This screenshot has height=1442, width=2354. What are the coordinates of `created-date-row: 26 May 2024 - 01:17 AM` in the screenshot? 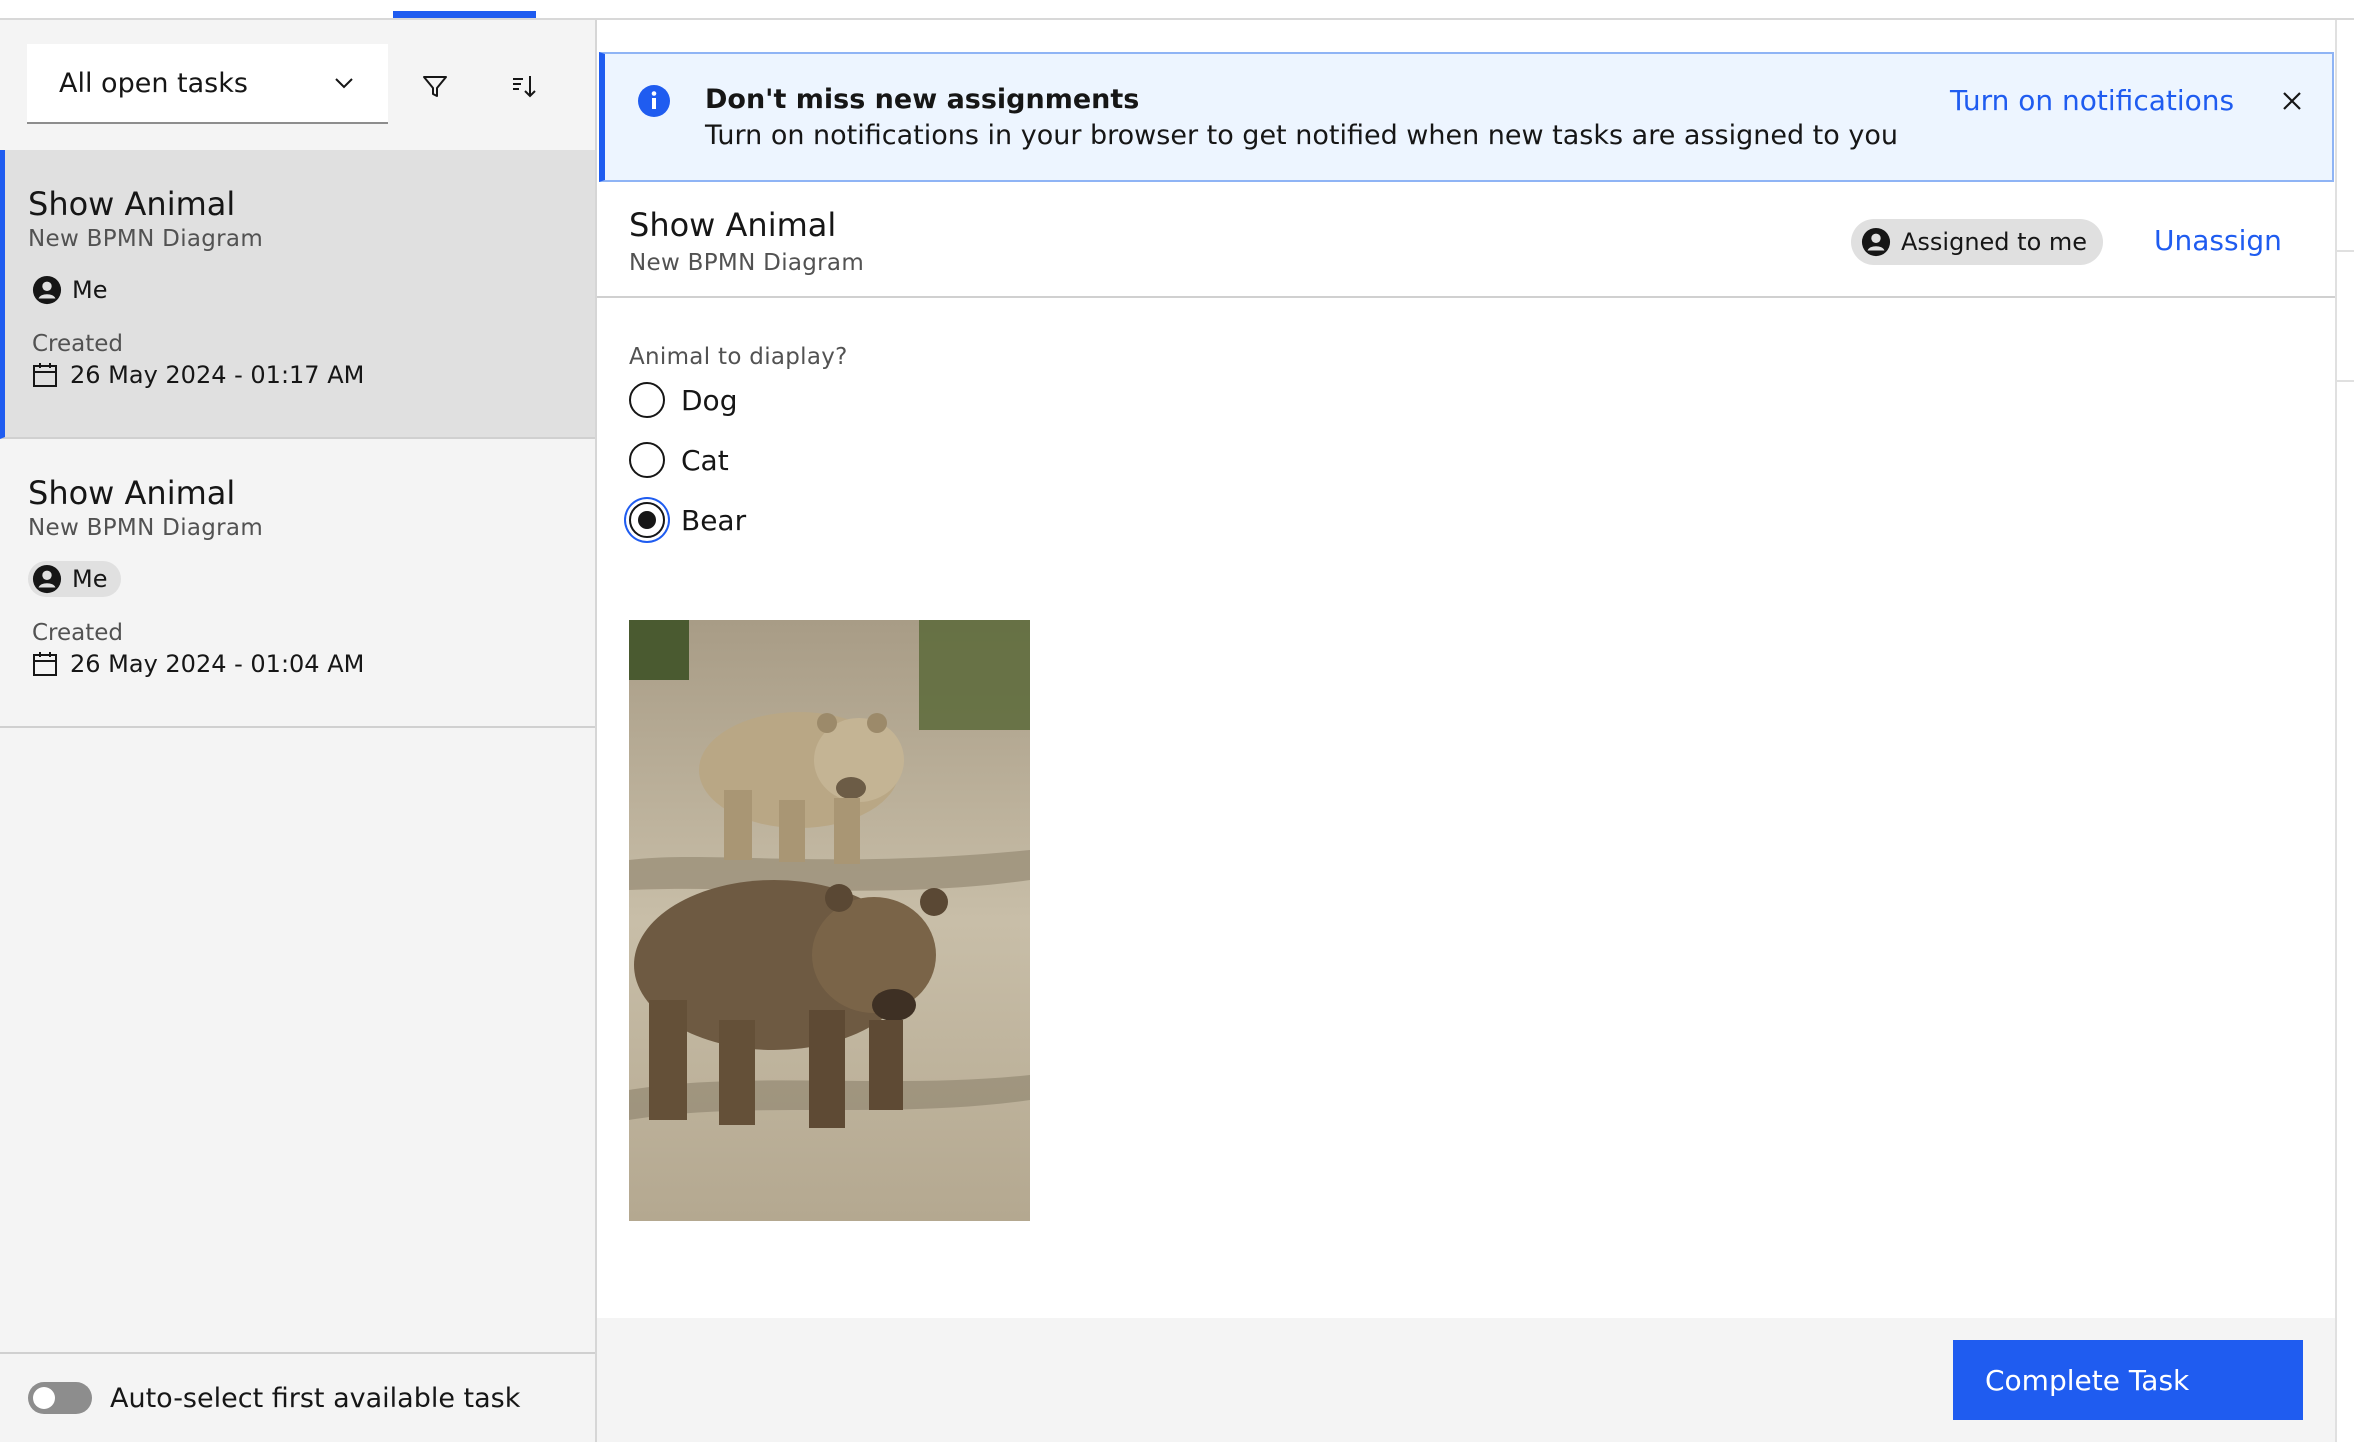 It's located at (313, 375).